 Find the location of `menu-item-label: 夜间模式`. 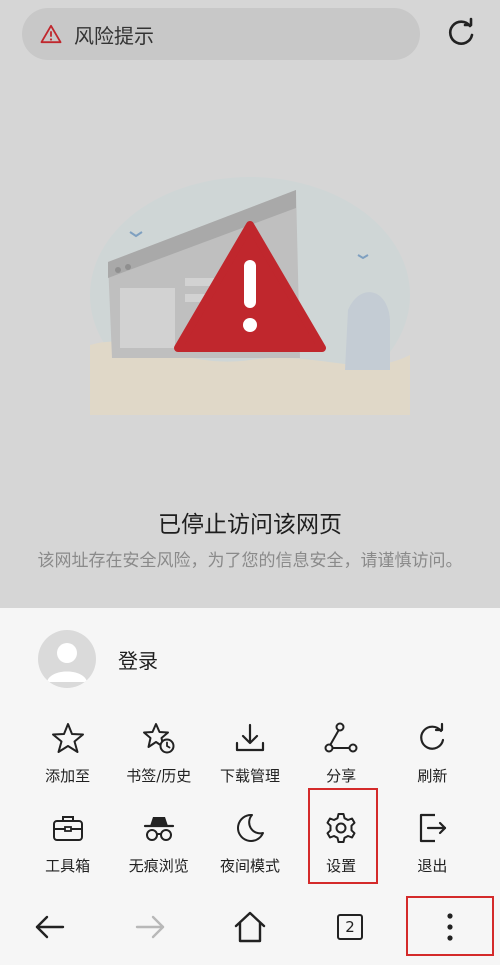

menu-item-label: 夜间模式 is located at coordinates (249, 866).